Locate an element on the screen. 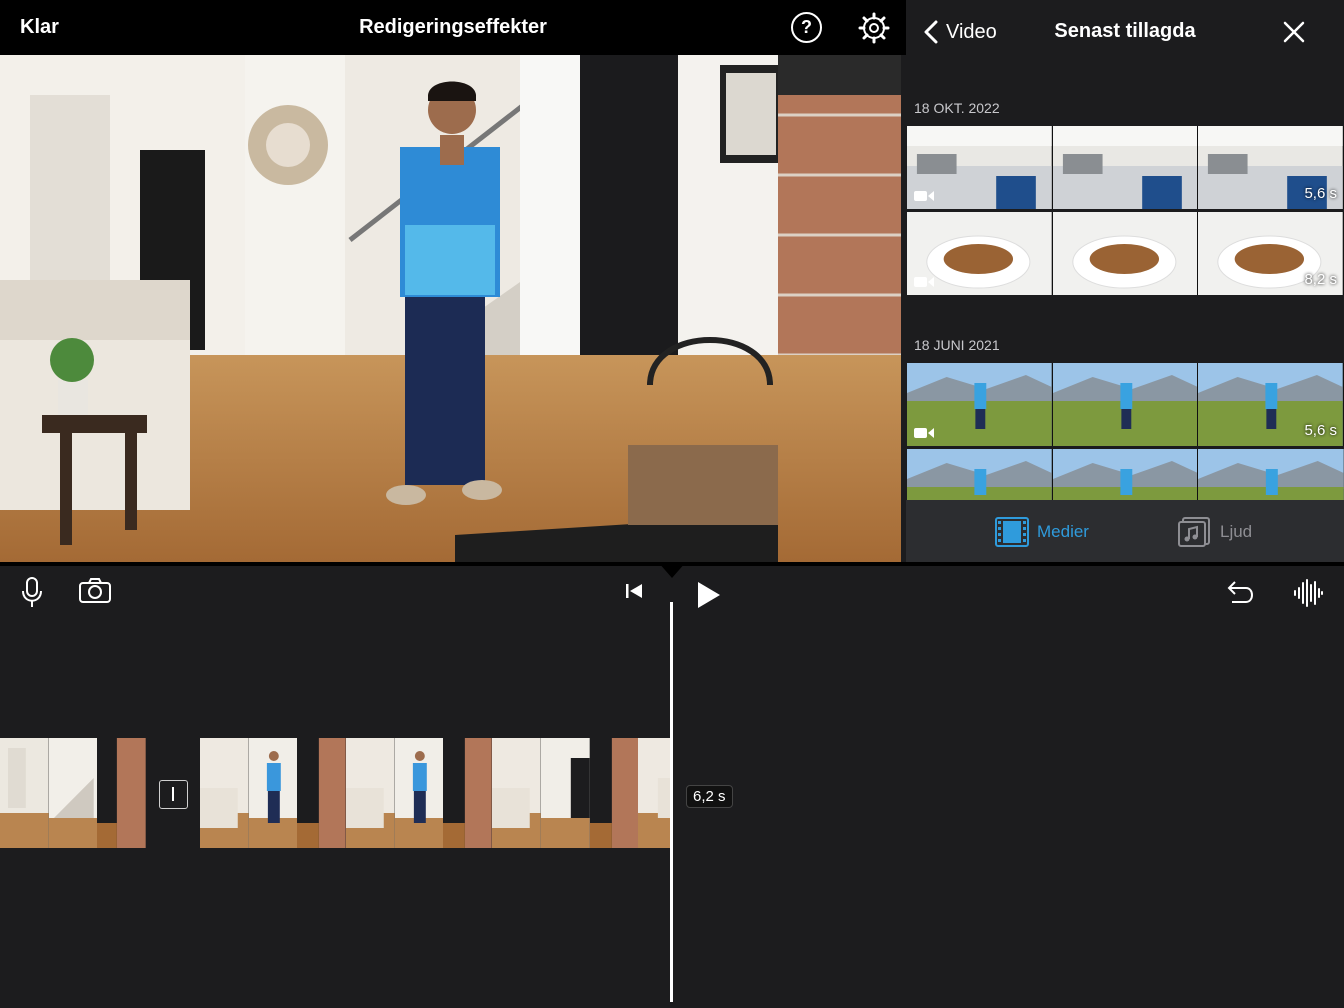 This screenshot has width=1344, height=1008. media-item-kitchen: 5,6 s is located at coordinates (1125, 167).